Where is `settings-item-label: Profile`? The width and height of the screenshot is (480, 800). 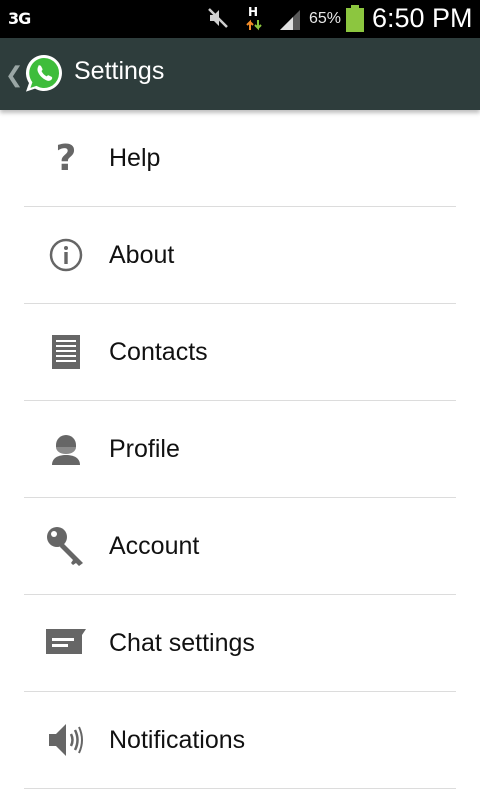
settings-item-label: Profile is located at coordinates (144, 449).